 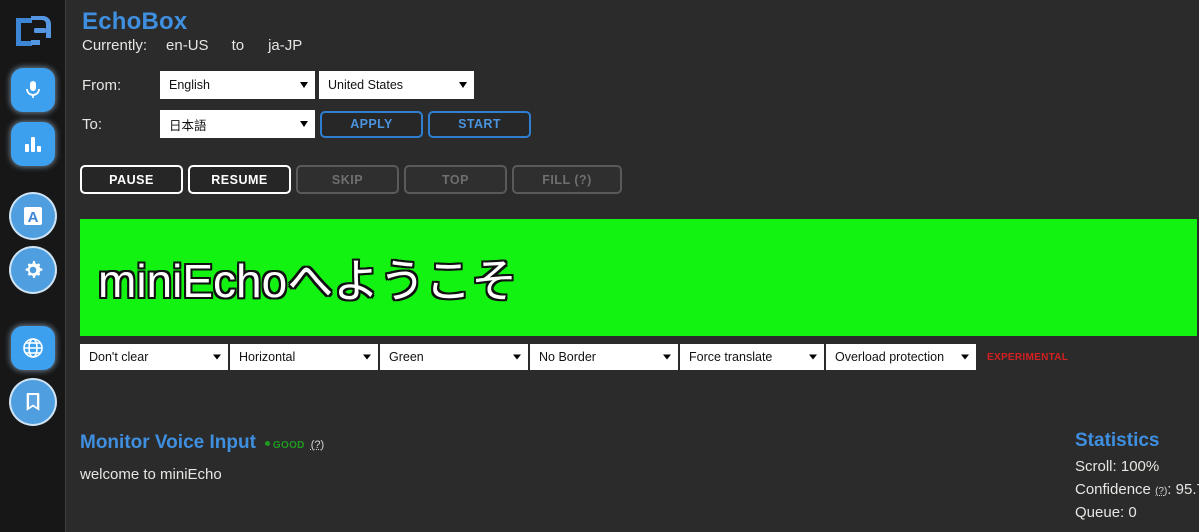 I want to click on pause-button: PAUSE, so click(x=131, y=179).